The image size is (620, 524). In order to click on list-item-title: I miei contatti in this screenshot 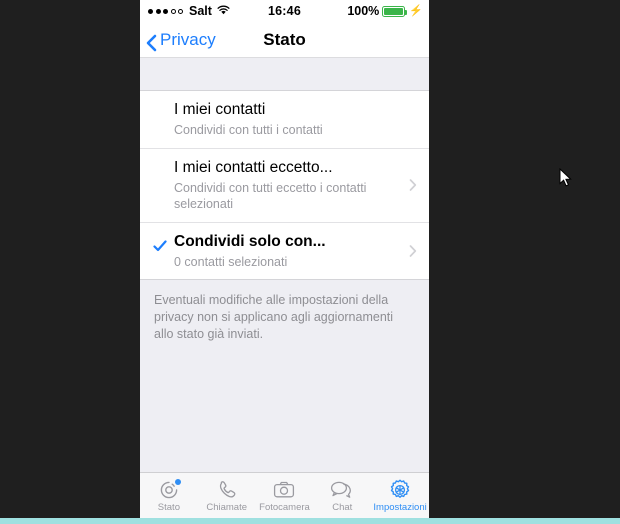, I will do `click(220, 109)`.